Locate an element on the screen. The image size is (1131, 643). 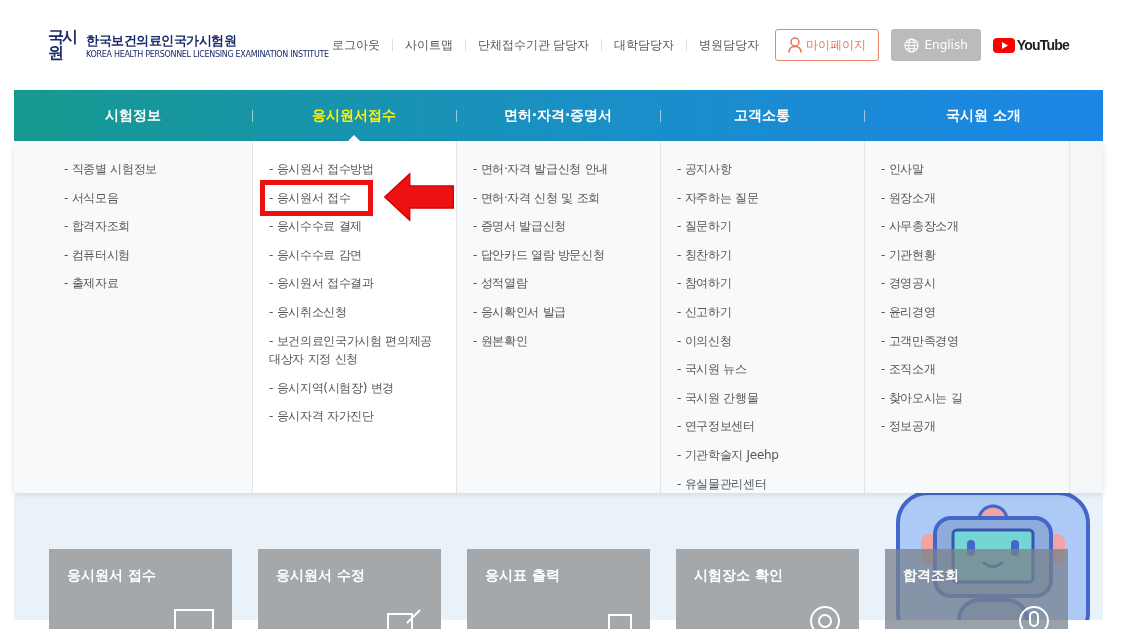
menu-item: - 연구정보센터 is located at coordinates (716, 426).